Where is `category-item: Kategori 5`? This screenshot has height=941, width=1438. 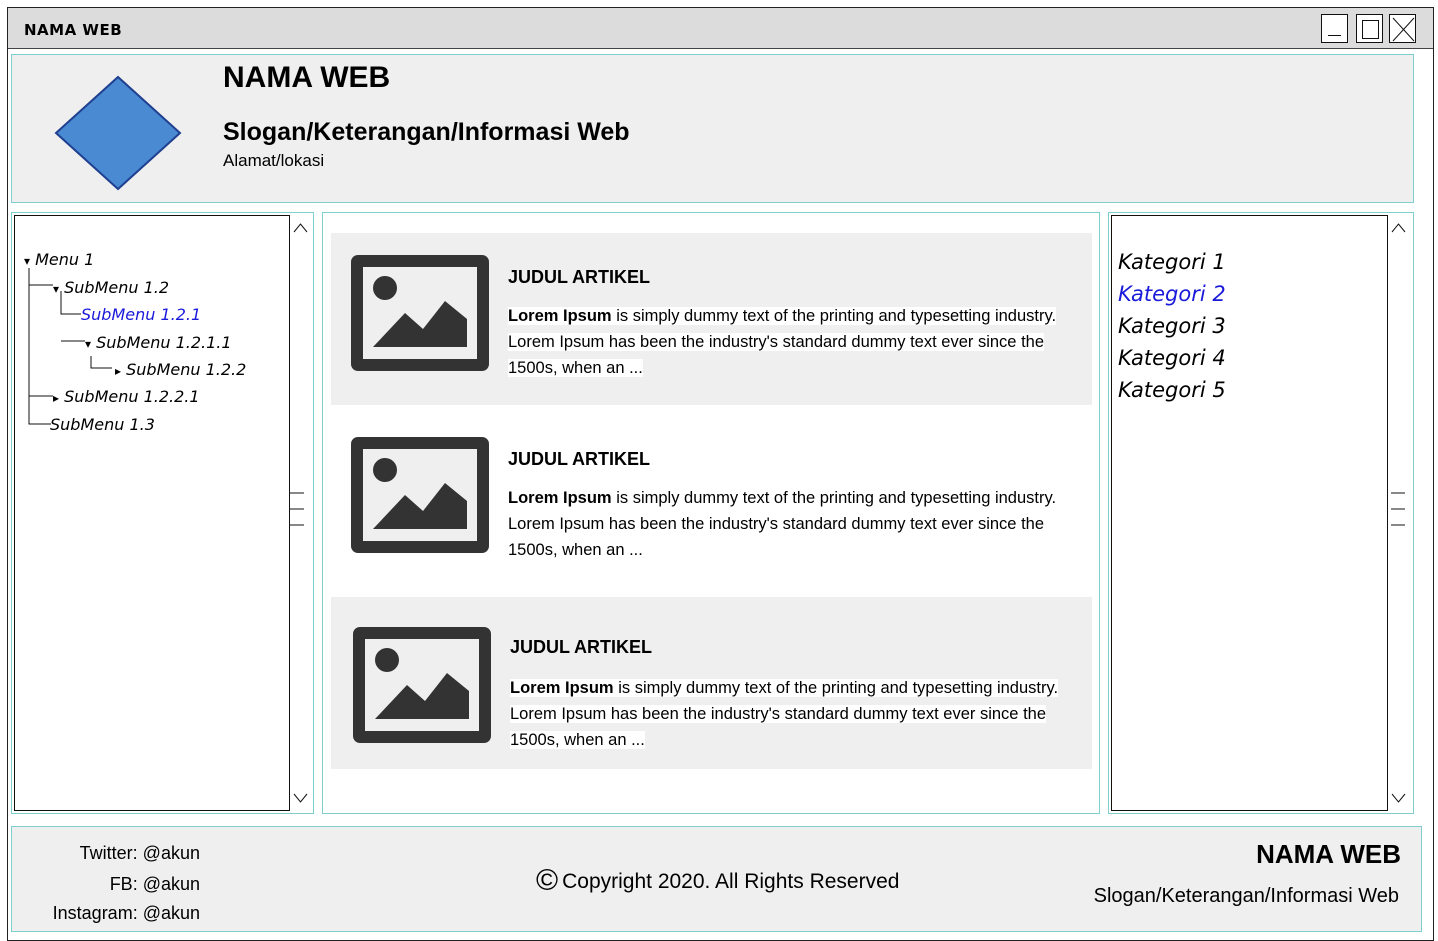 category-item: Kategori 5 is located at coordinates (1172, 390).